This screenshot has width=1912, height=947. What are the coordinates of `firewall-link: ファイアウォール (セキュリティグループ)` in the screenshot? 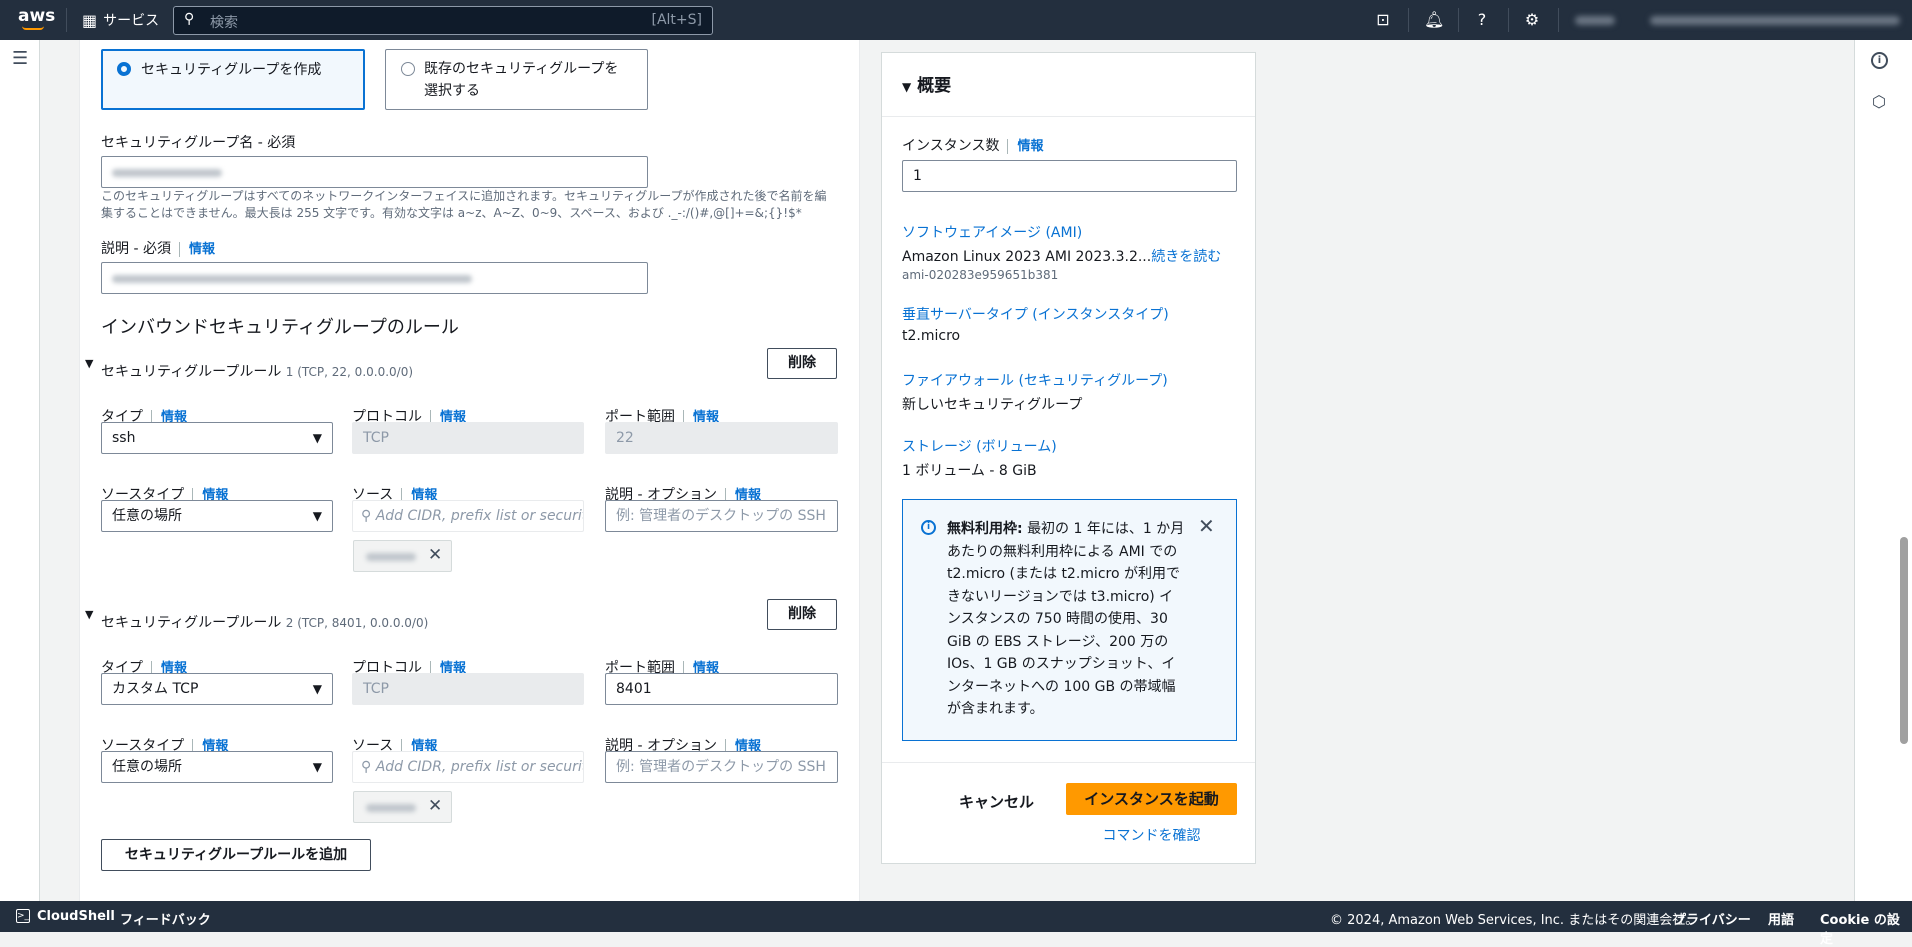 It's located at (1035, 380).